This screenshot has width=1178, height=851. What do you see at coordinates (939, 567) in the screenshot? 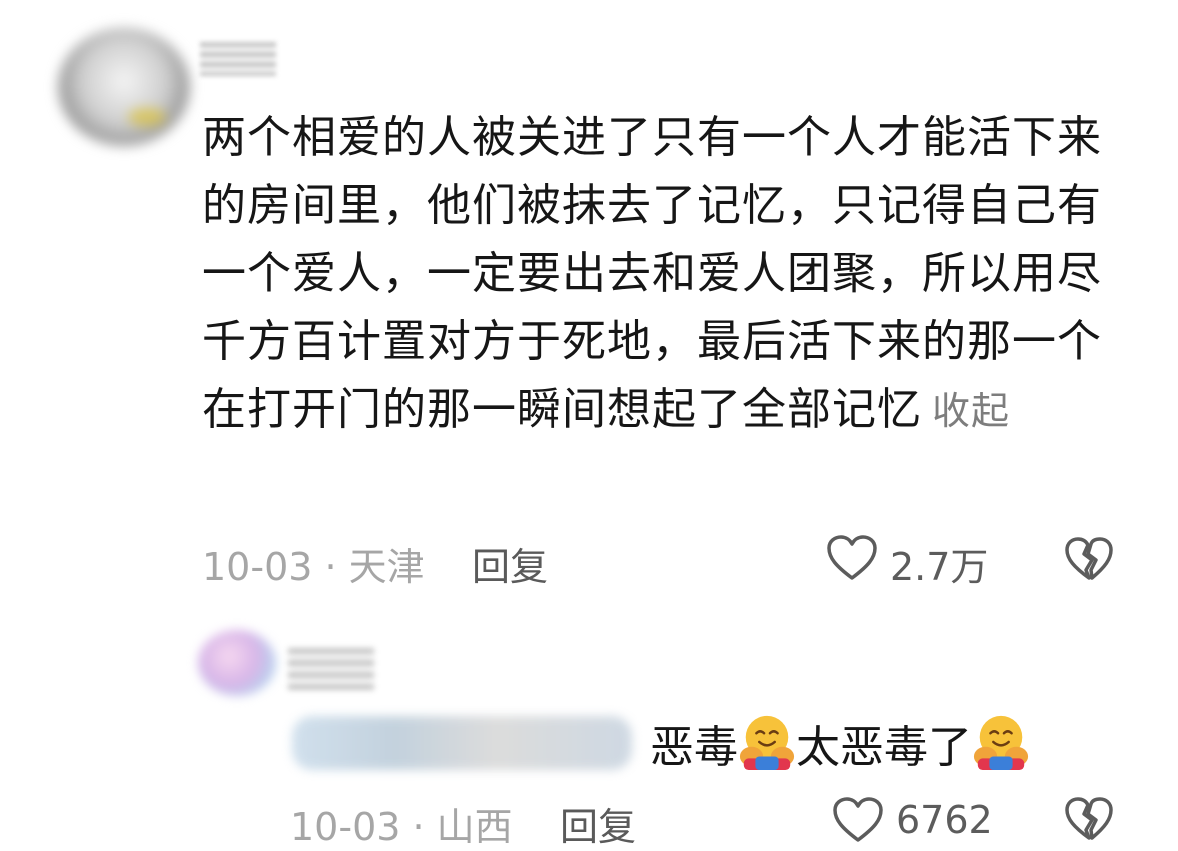
I see `like-count: 2.7万` at bounding box center [939, 567].